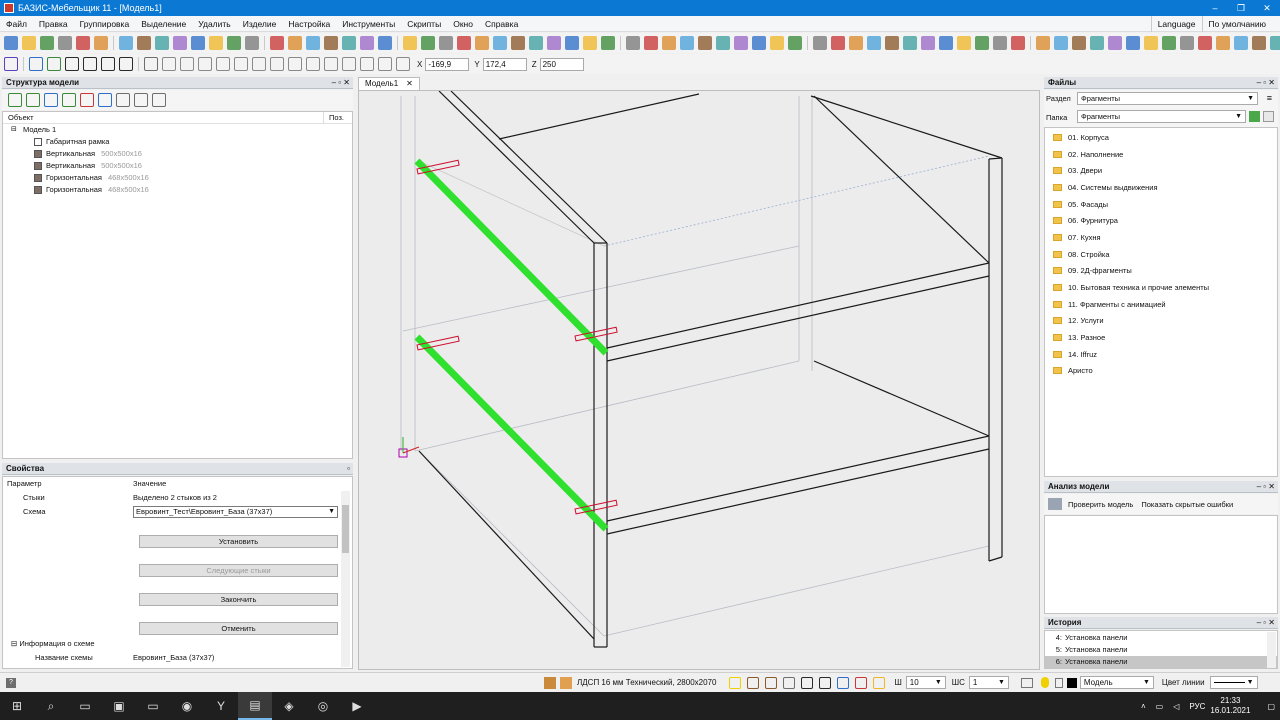 The width and height of the screenshot is (1280, 720). I want to click on collapse-icon: ⊟, so click(15, 130).